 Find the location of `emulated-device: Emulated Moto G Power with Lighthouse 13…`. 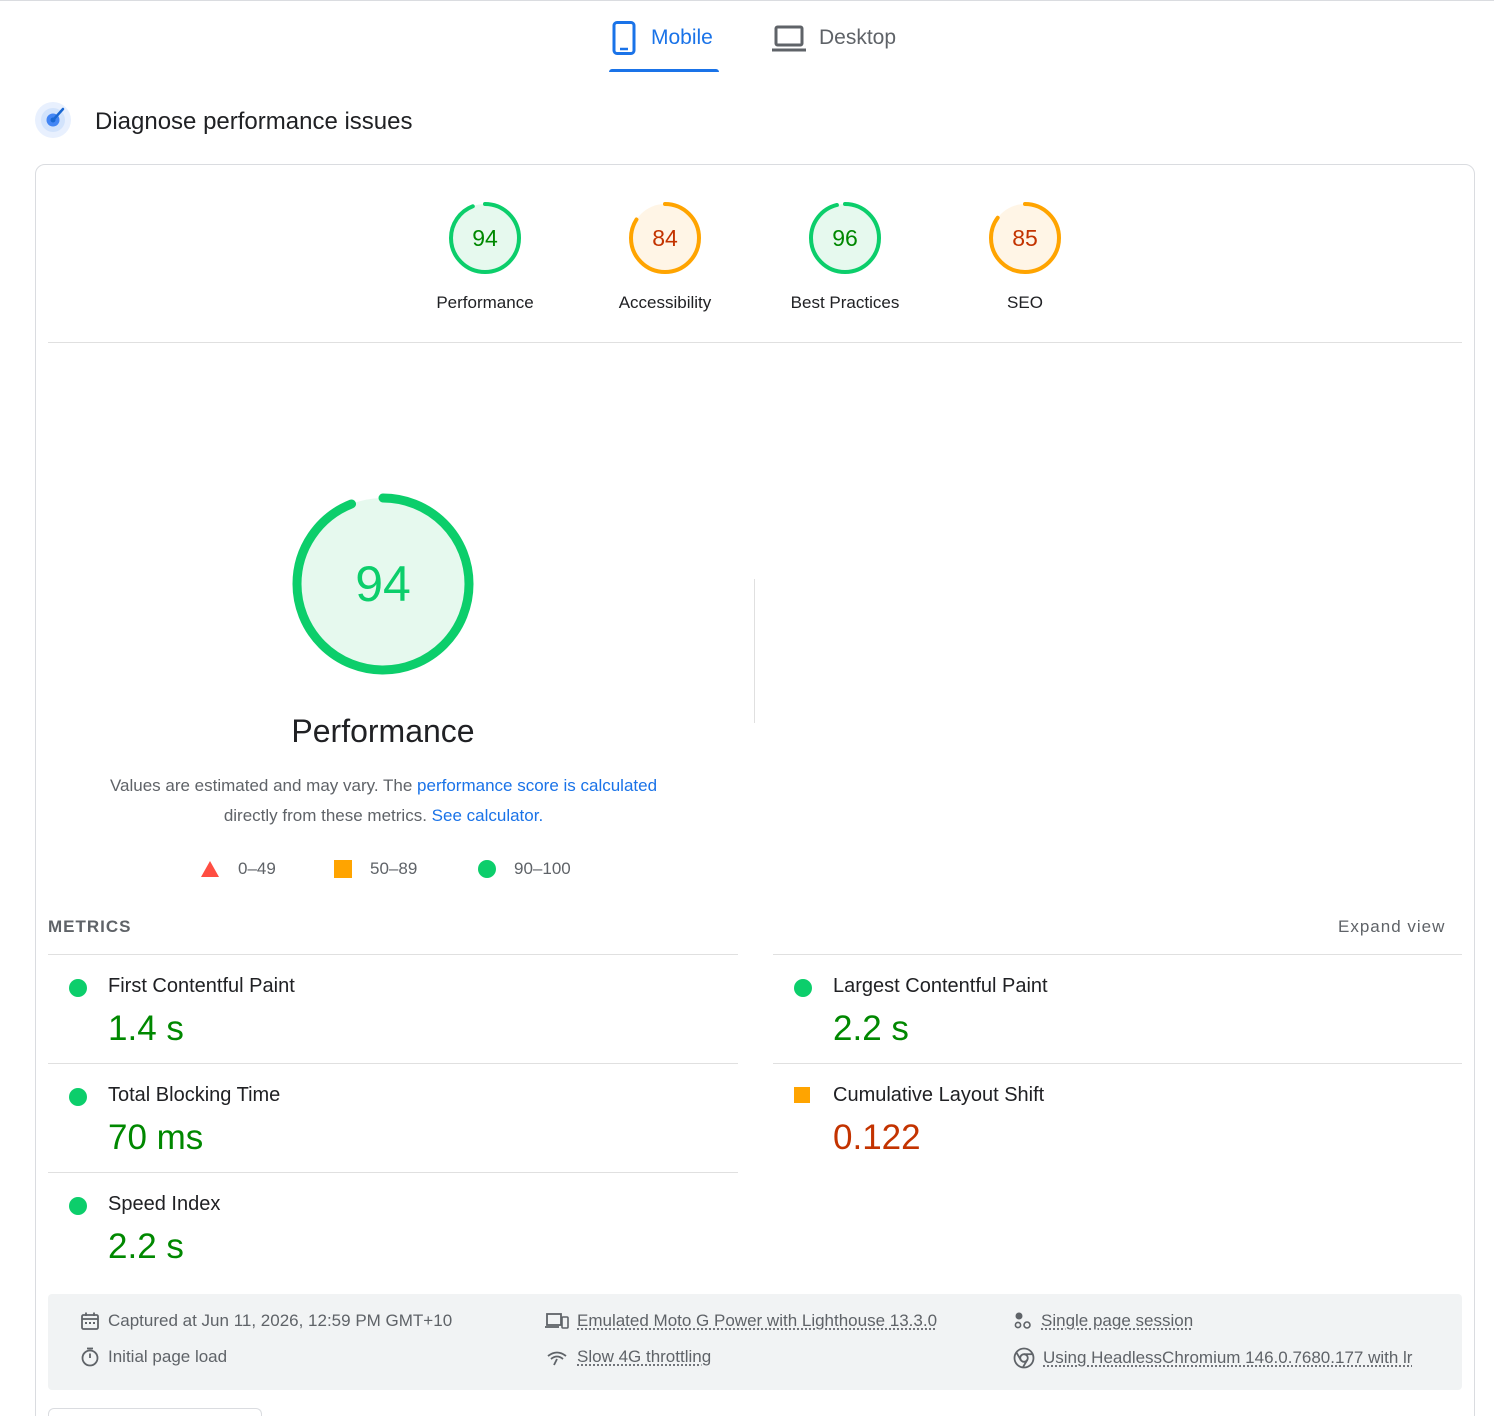

emulated-device: Emulated Moto G Power with Lighthouse 13… is located at coordinates (741, 1321).